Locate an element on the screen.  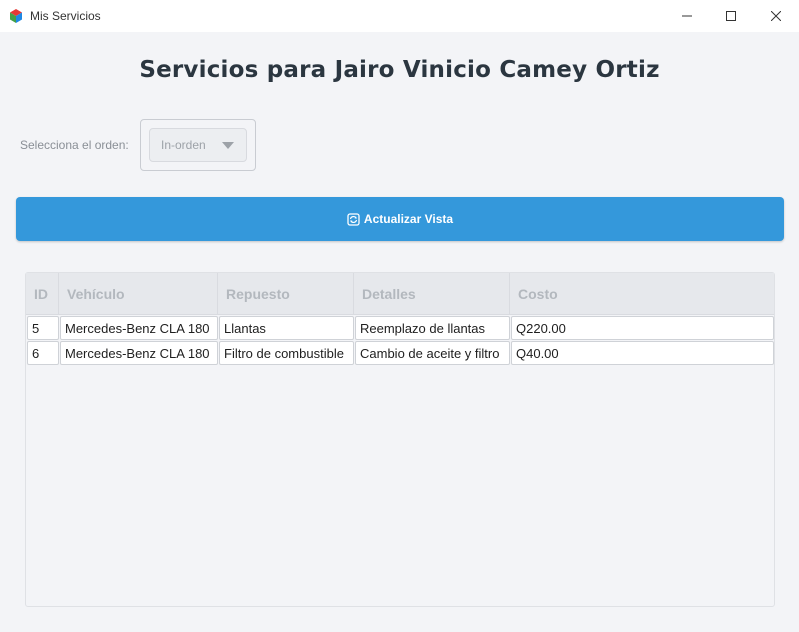
column-header-repuesto: Repuesto is located at coordinates (286, 294).